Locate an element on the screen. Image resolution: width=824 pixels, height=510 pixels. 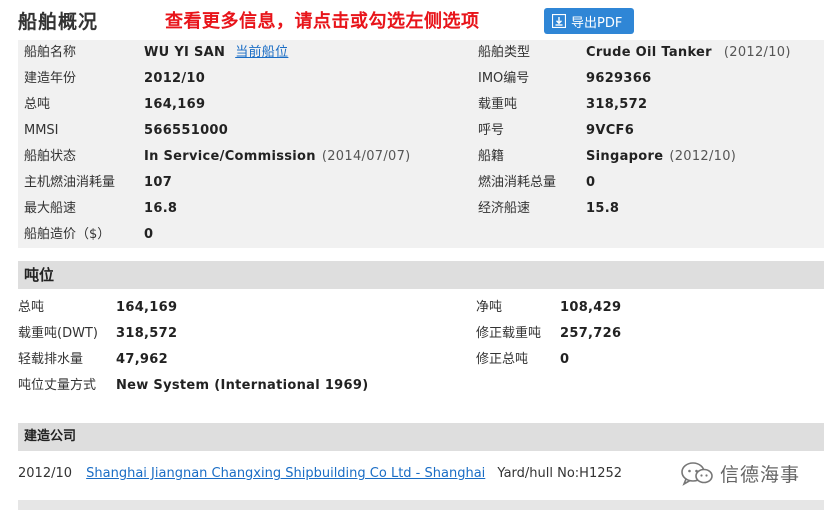
tonnage-section-title: 吨位 is located at coordinates (421, 275).